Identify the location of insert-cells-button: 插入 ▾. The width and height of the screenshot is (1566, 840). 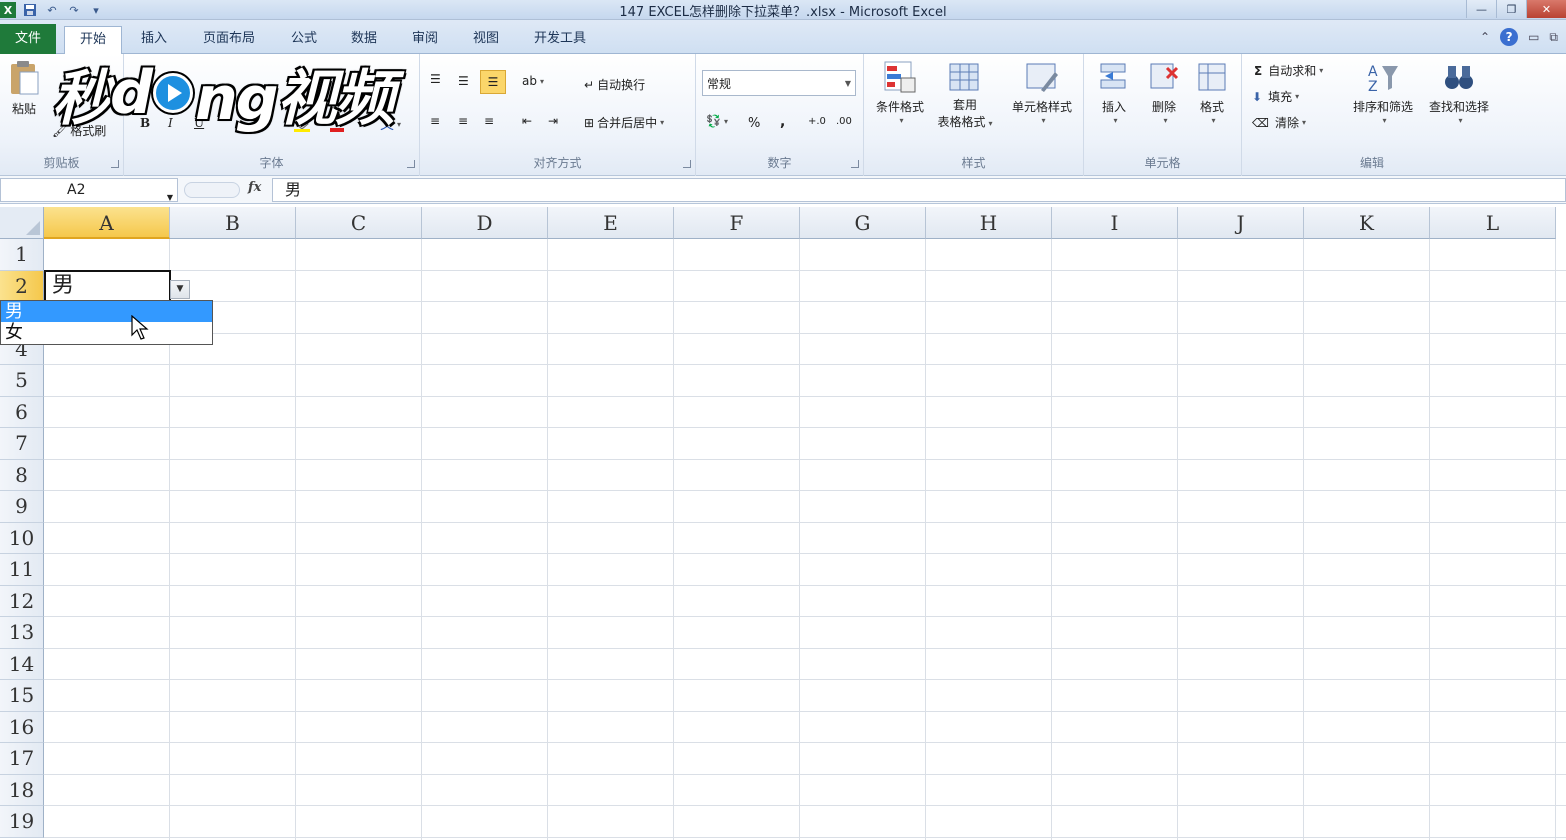
(1114, 92).